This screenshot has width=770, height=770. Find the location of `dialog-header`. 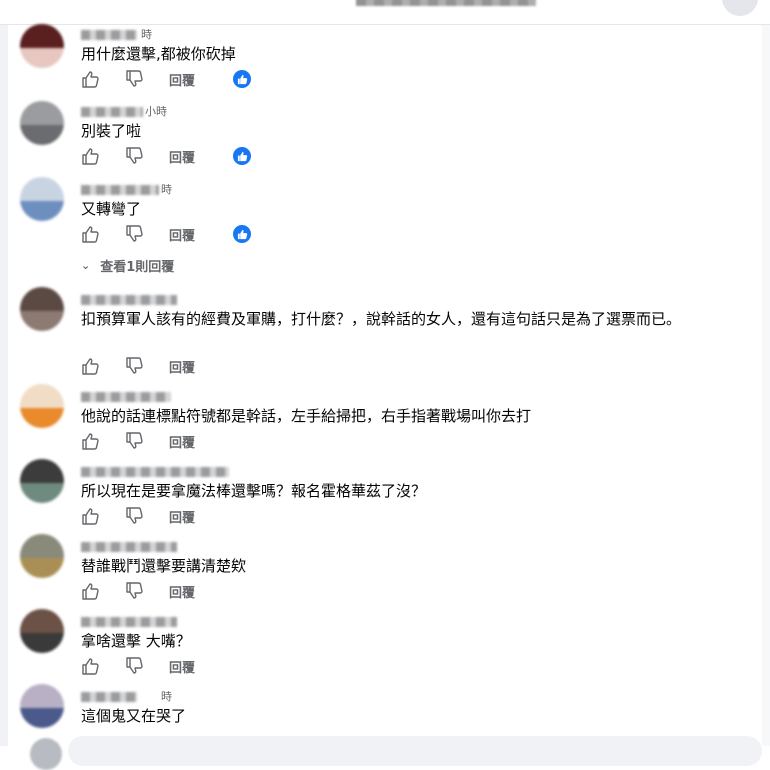

dialog-header is located at coordinates (385, 12).